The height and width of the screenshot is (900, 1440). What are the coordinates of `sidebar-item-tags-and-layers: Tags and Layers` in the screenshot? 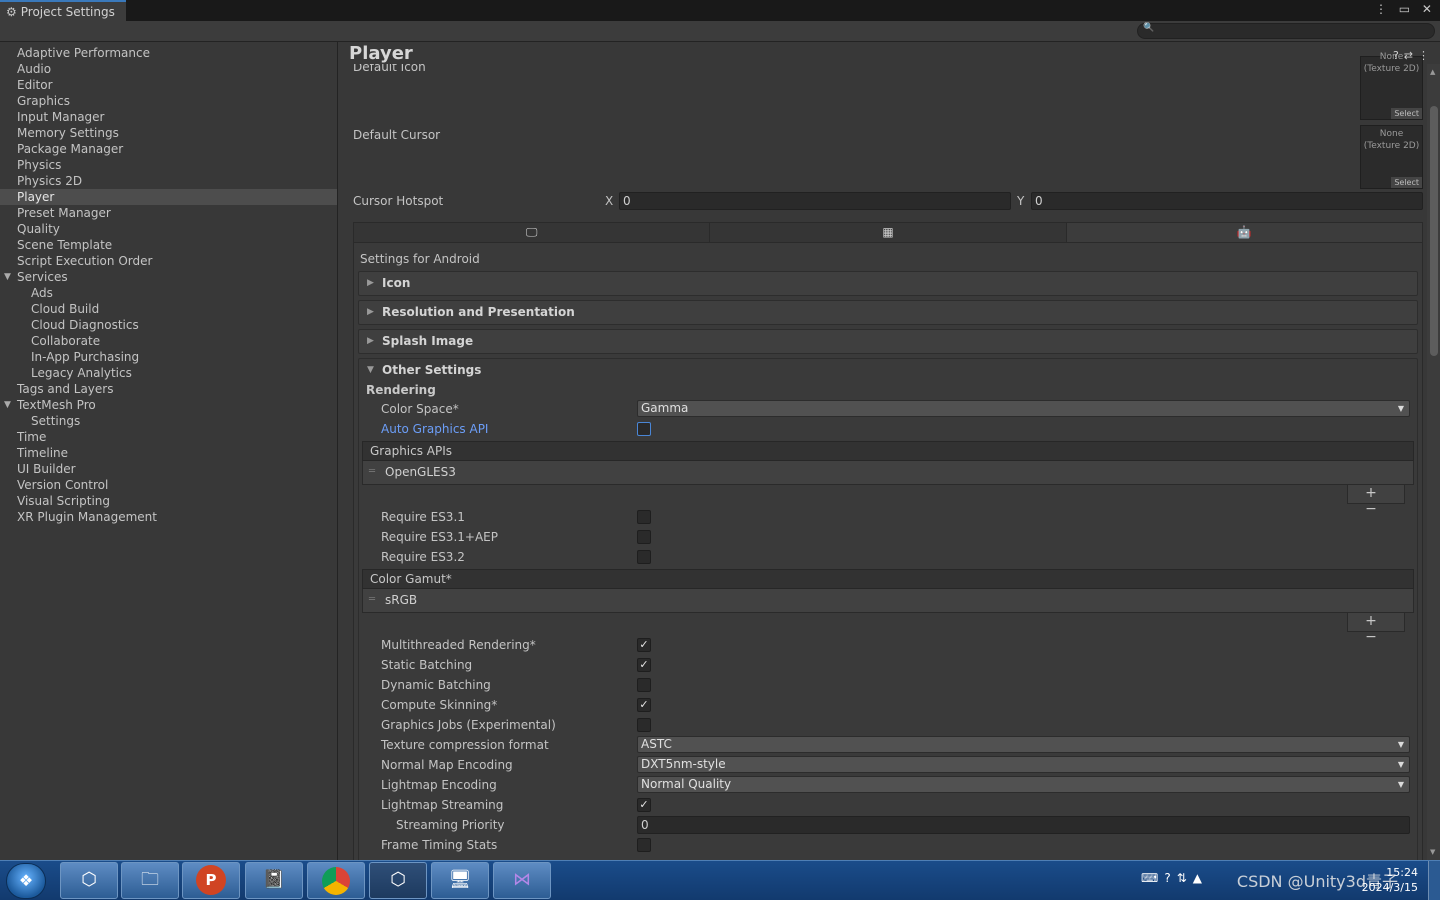 It's located at (168, 389).